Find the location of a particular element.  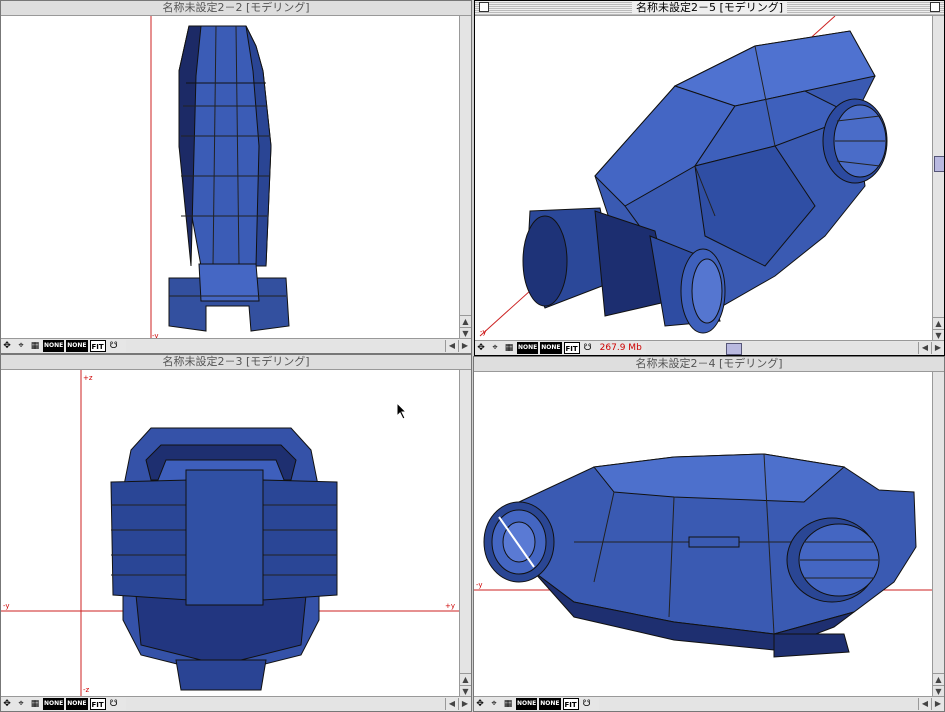

zoom-box-icon is located at coordinates (935, 7).